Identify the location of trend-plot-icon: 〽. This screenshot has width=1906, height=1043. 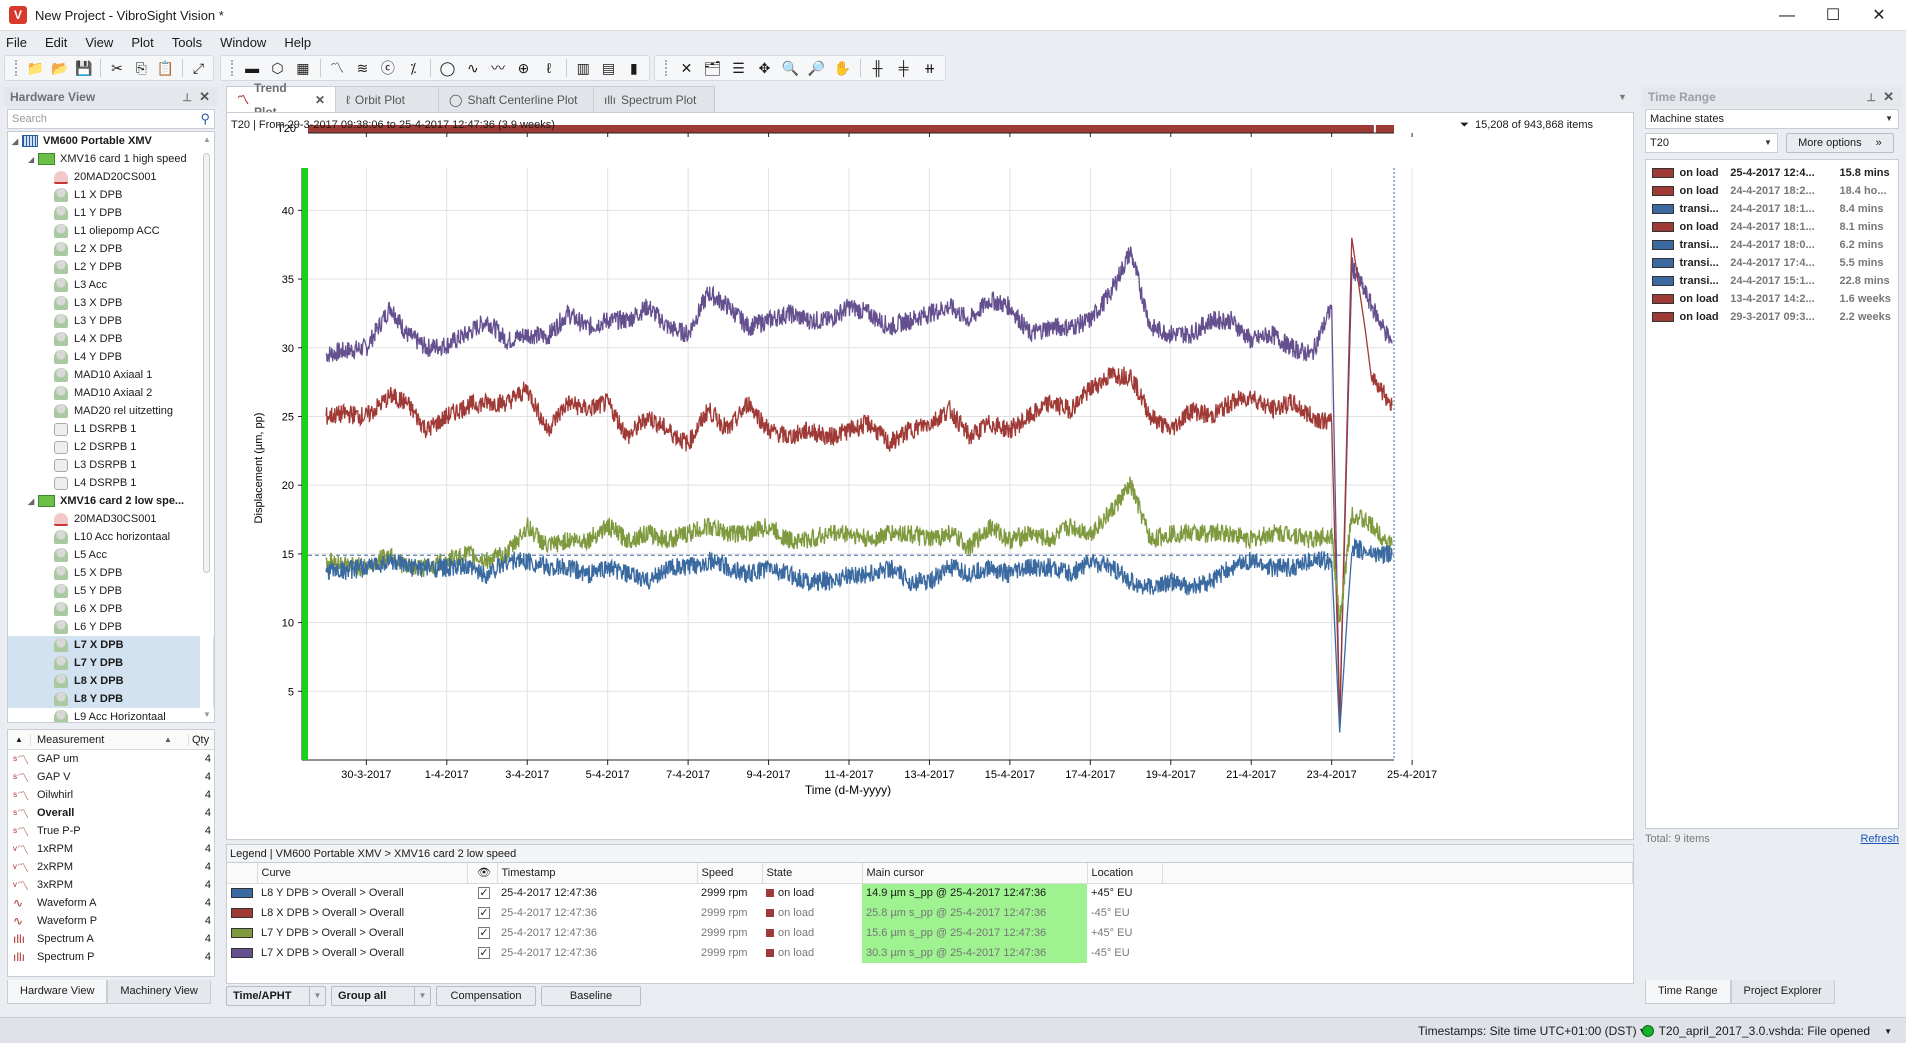
(337, 68).